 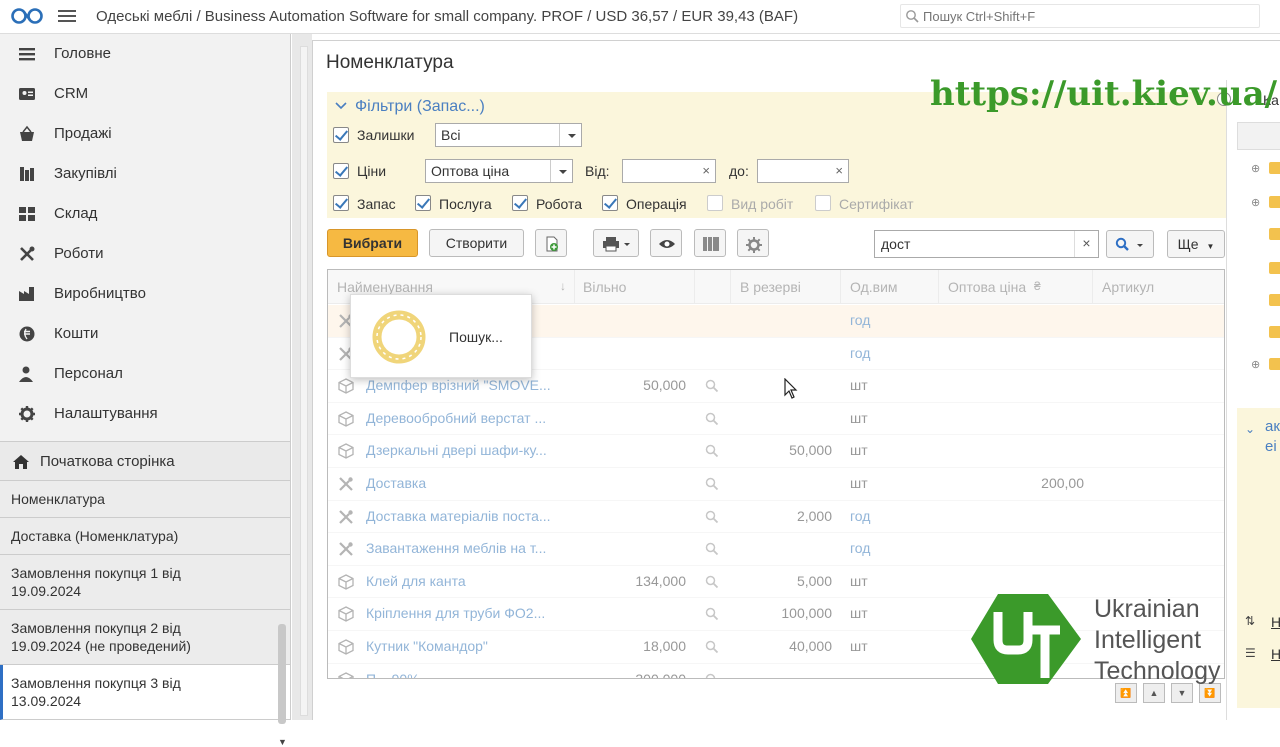 I want to click on sidebar-item-sales: Продажі, so click(x=145, y=134).